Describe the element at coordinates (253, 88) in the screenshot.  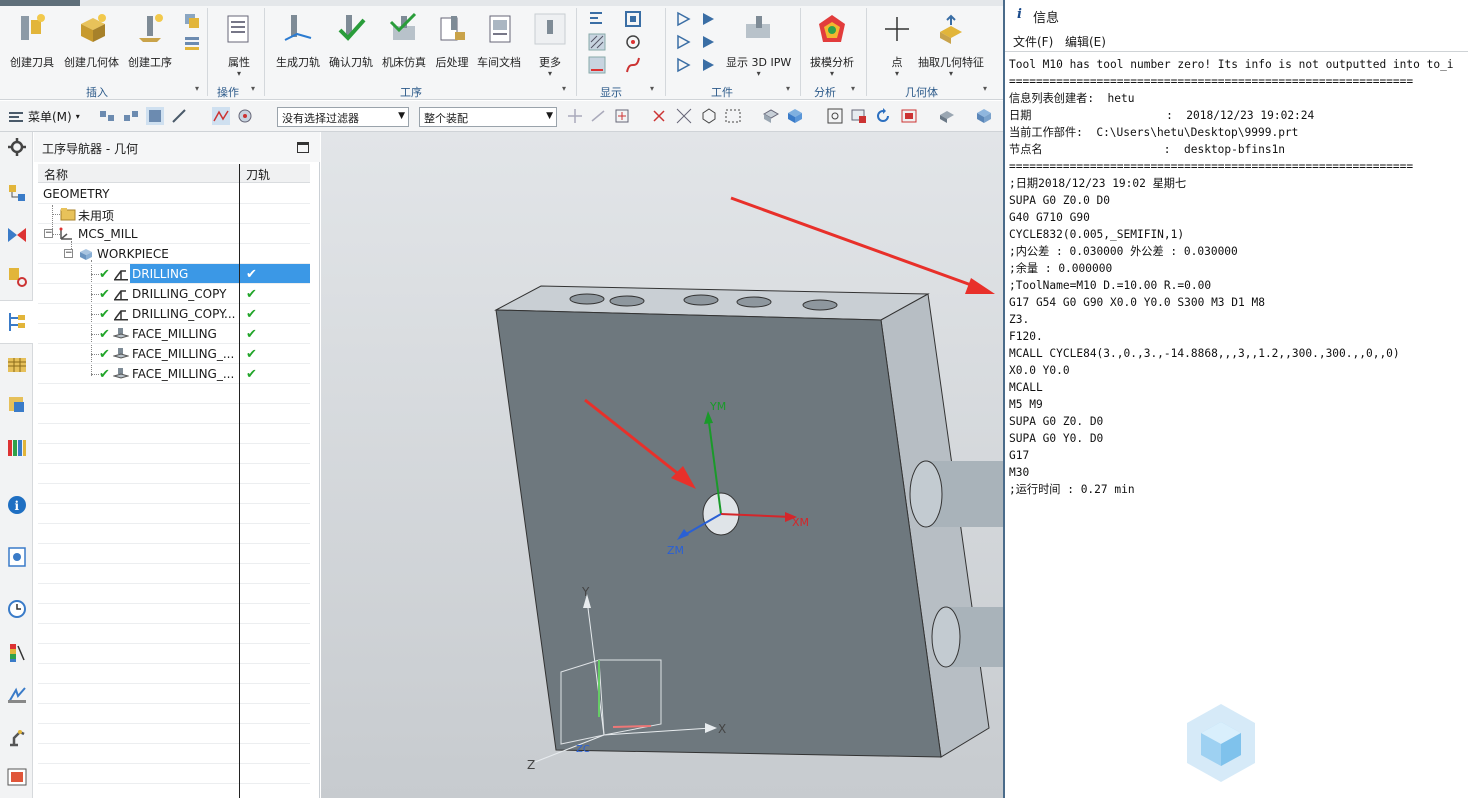
I see `group-operation-caret-icon: ▾` at that location.